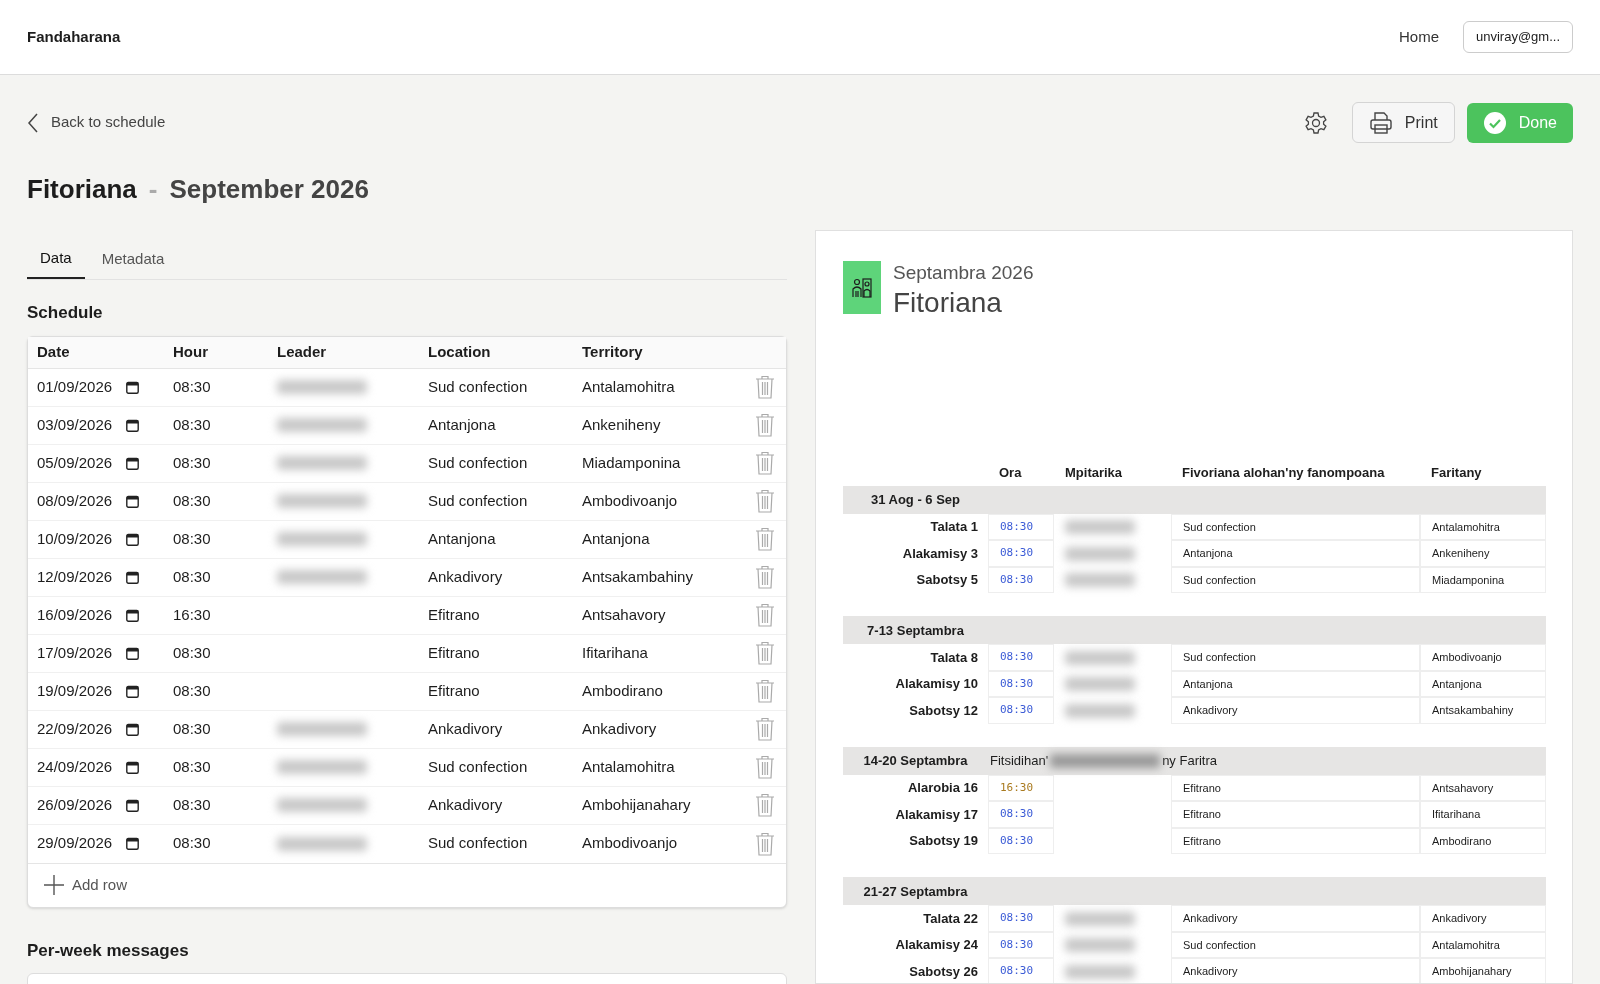 This screenshot has height=984, width=1600. What do you see at coordinates (657, 463) in the screenshot?
I see `territory-cell: Miadamponina` at bounding box center [657, 463].